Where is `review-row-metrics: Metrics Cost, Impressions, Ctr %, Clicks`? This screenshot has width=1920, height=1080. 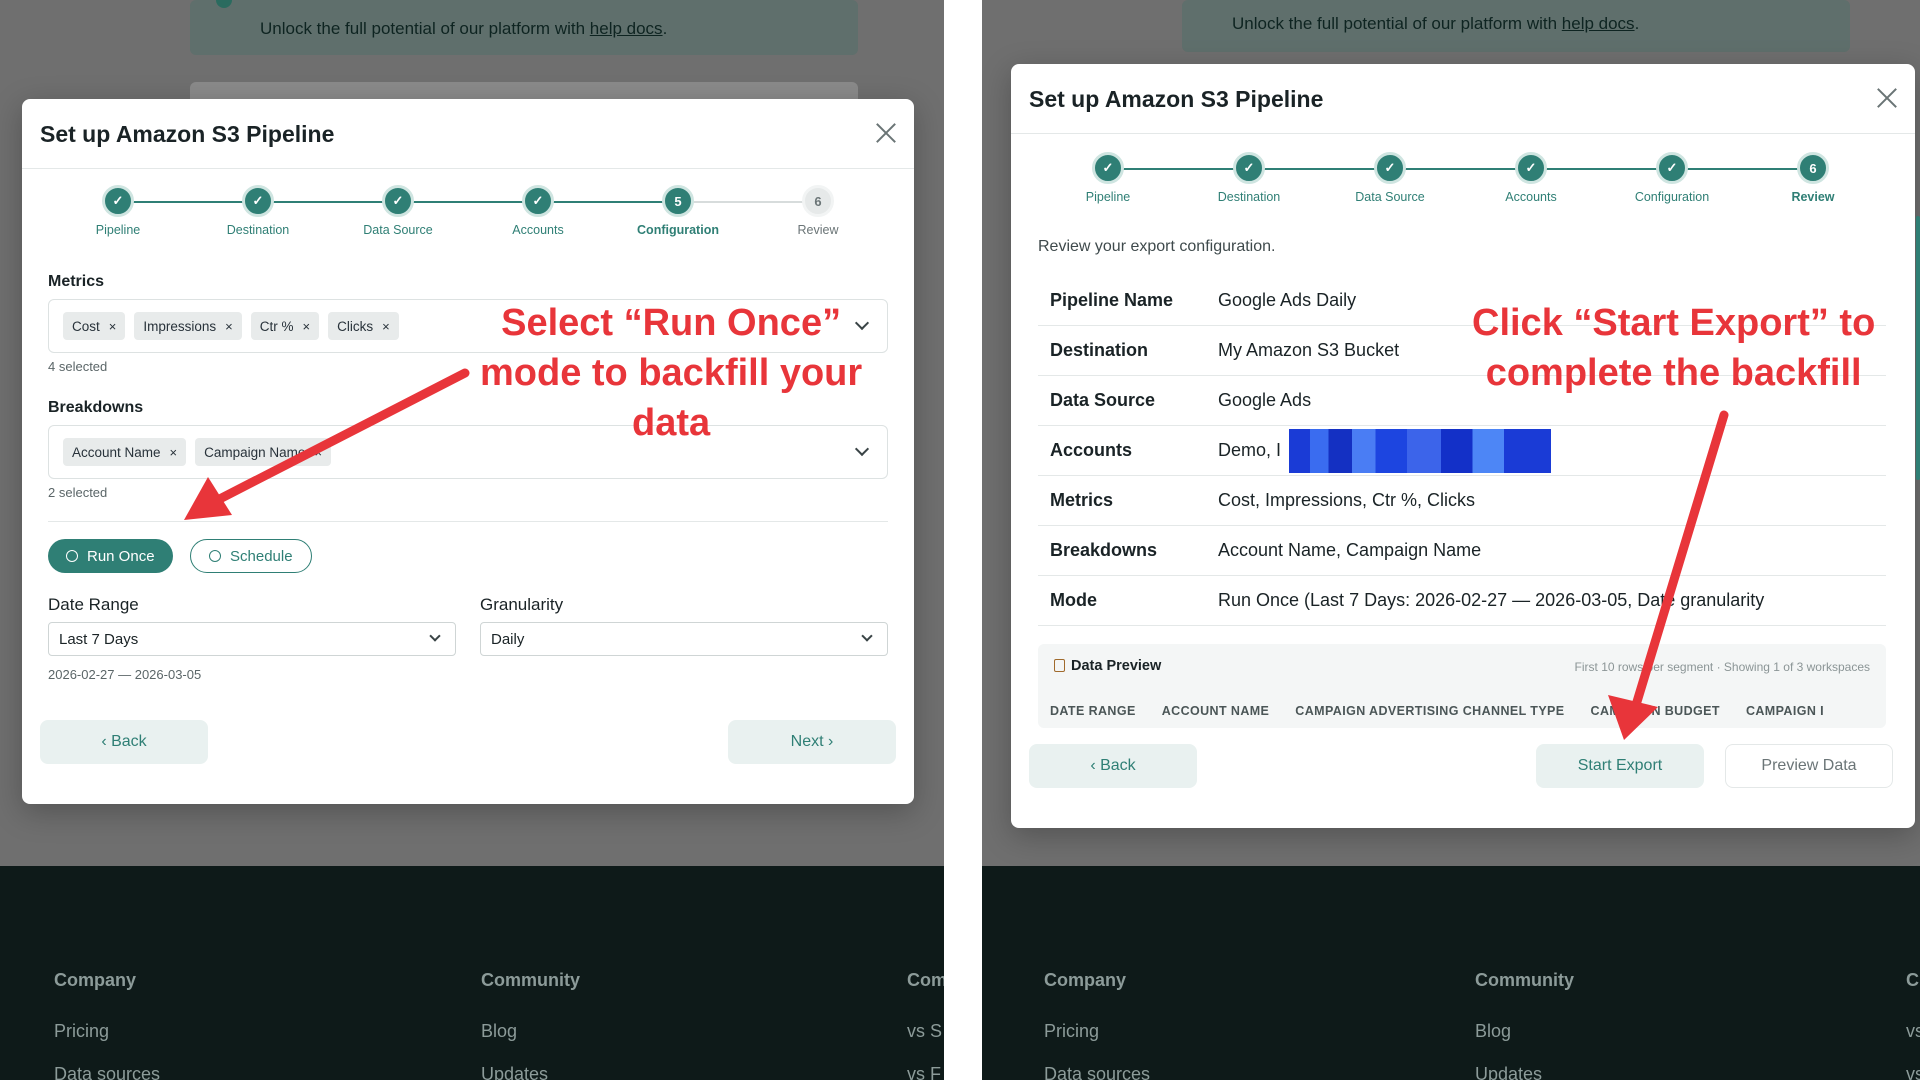
review-row-metrics: Metrics Cost, Impressions, Ctr %, Clicks is located at coordinates (1462, 501).